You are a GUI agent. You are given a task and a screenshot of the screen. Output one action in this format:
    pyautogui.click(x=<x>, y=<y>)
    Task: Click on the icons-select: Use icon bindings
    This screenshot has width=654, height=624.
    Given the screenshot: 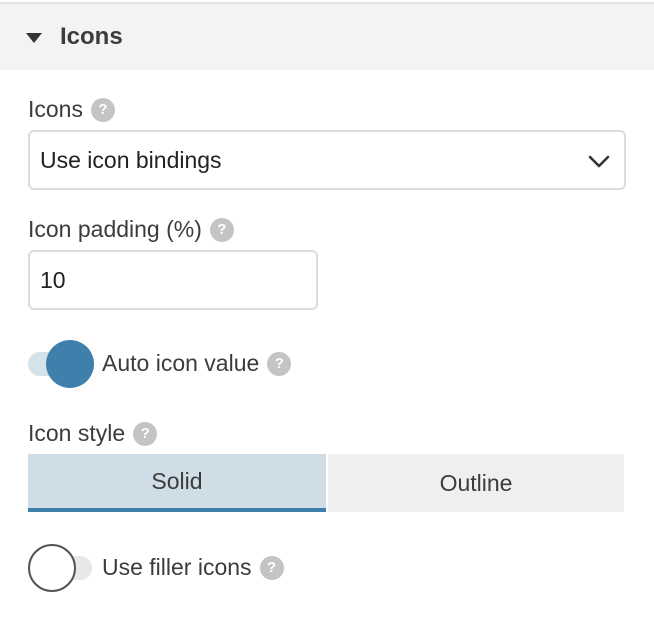 What is the action you would take?
    pyautogui.click(x=327, y=160)
    